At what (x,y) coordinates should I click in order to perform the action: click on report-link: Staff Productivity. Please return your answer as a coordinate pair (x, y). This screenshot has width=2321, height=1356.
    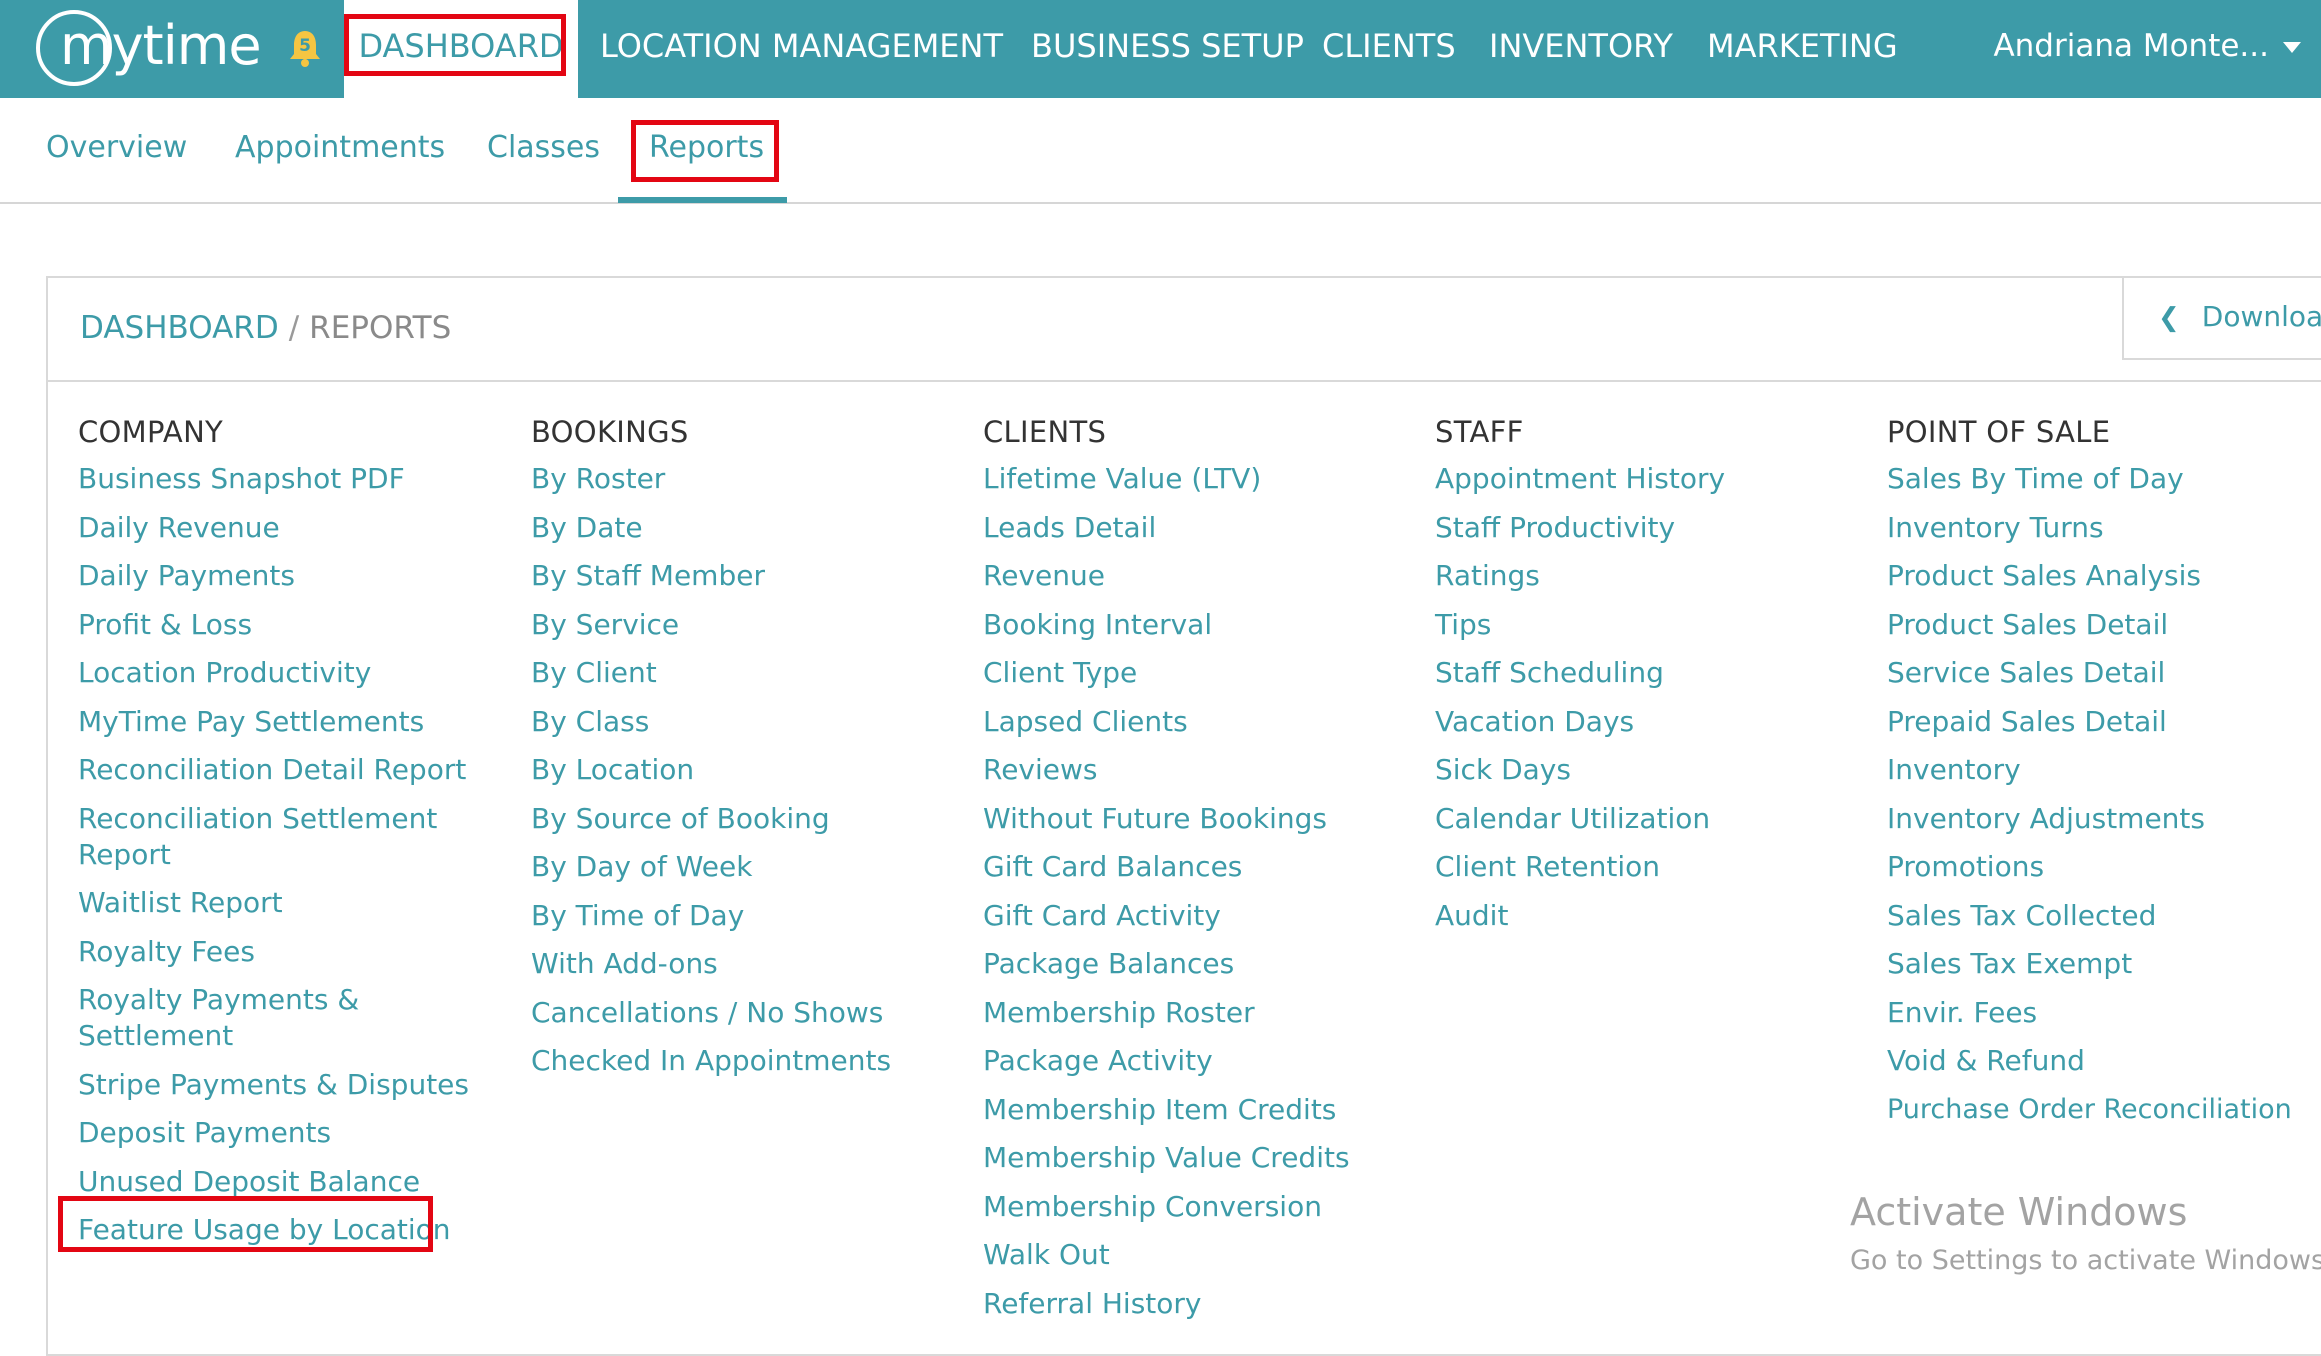
    Looking at the image, I should click on (1655, 528).